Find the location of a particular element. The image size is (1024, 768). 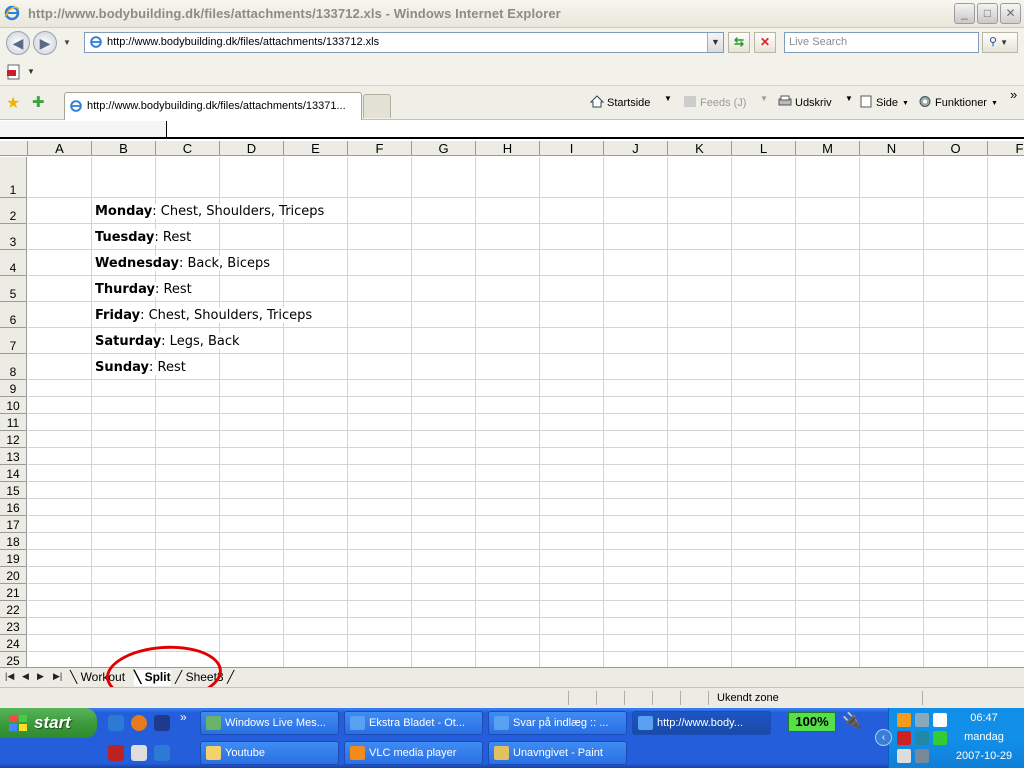

column-header: I is located at coordinates (572, 148).